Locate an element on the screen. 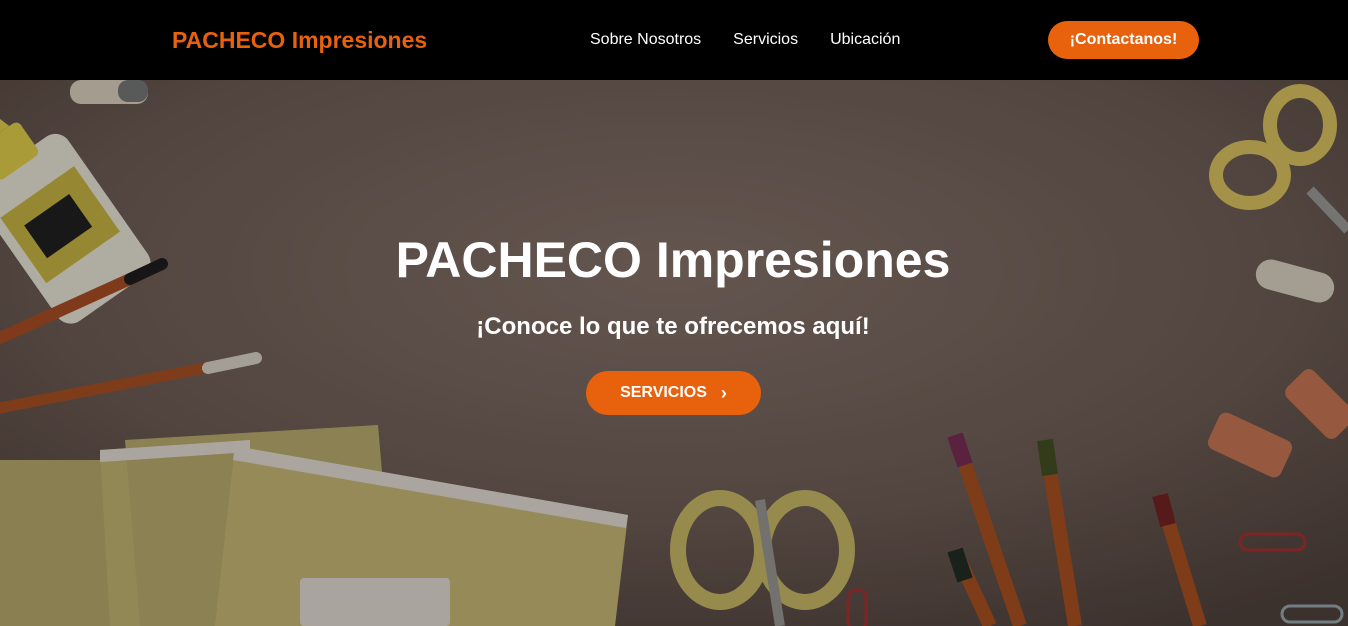 The width and height of the screenshot is (1348, 626). nav-links: Sobre Nosotros Servicios Ubicación is located at coordinates (745, 40).